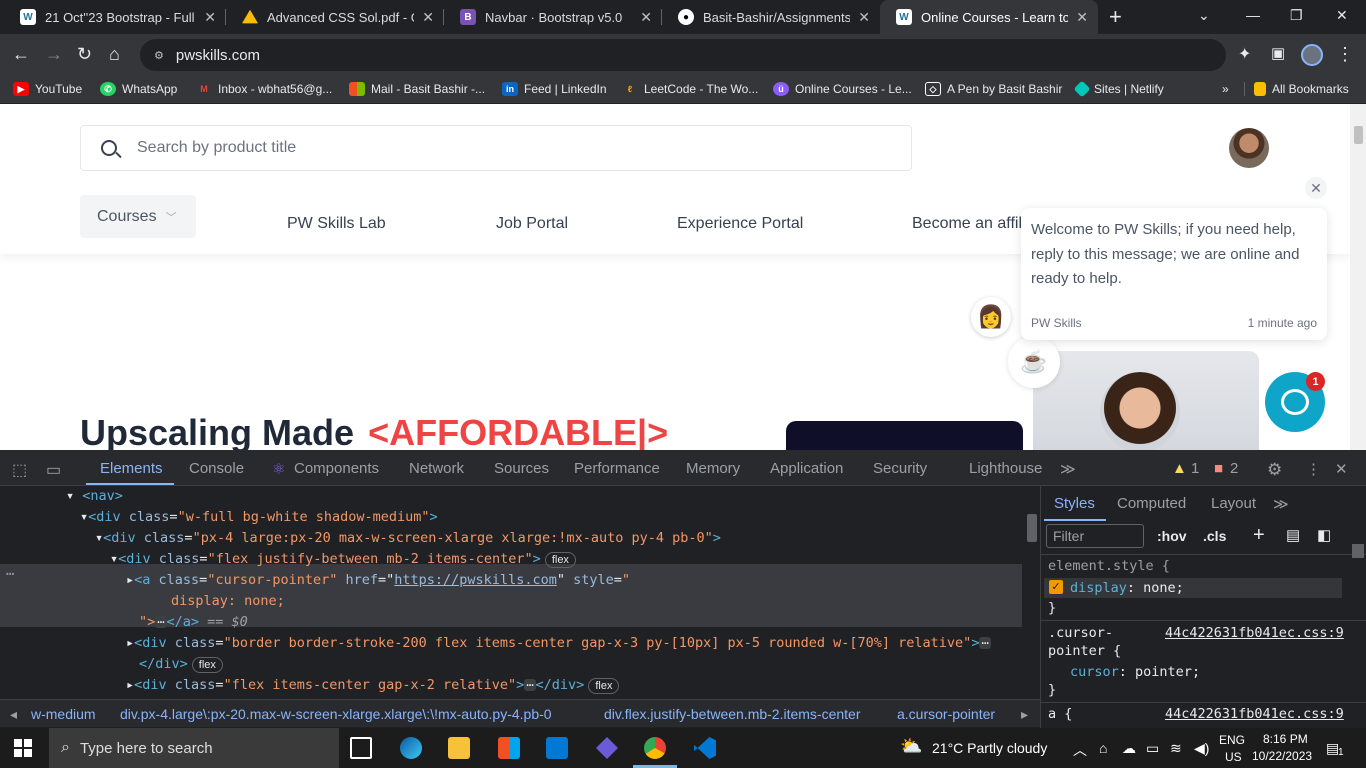 The image size is (1366, 768). I want to click on browser-tab-active: W Online Courses - Learn to Co ✕, so click(989, 17).